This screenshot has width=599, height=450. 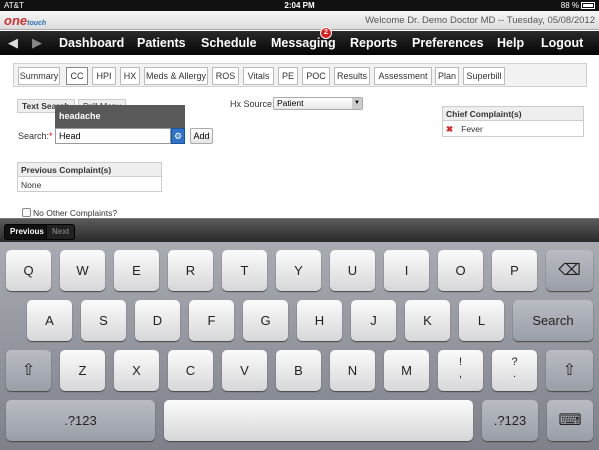 What do you see at coordinates (49, 320) in the screenshot?
I see `key-a: A` at bounding box center [49, 320].